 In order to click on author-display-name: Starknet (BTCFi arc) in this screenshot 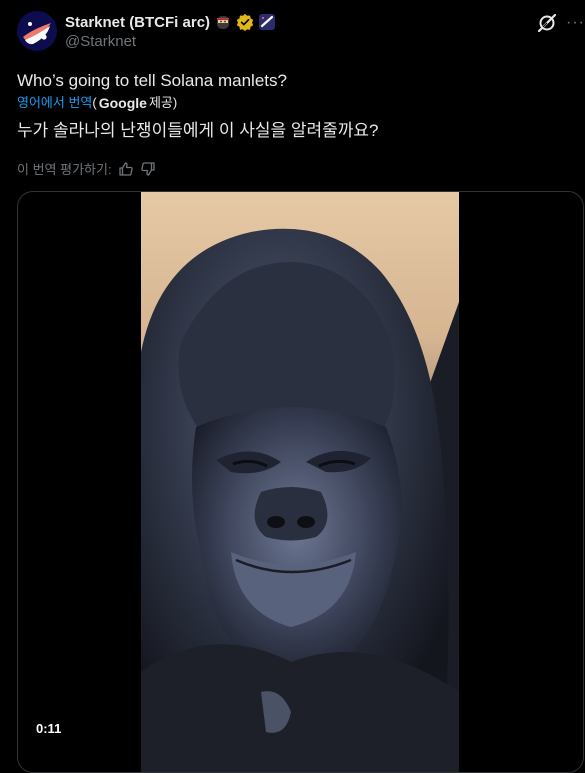, I will do `click(137, 22)`.